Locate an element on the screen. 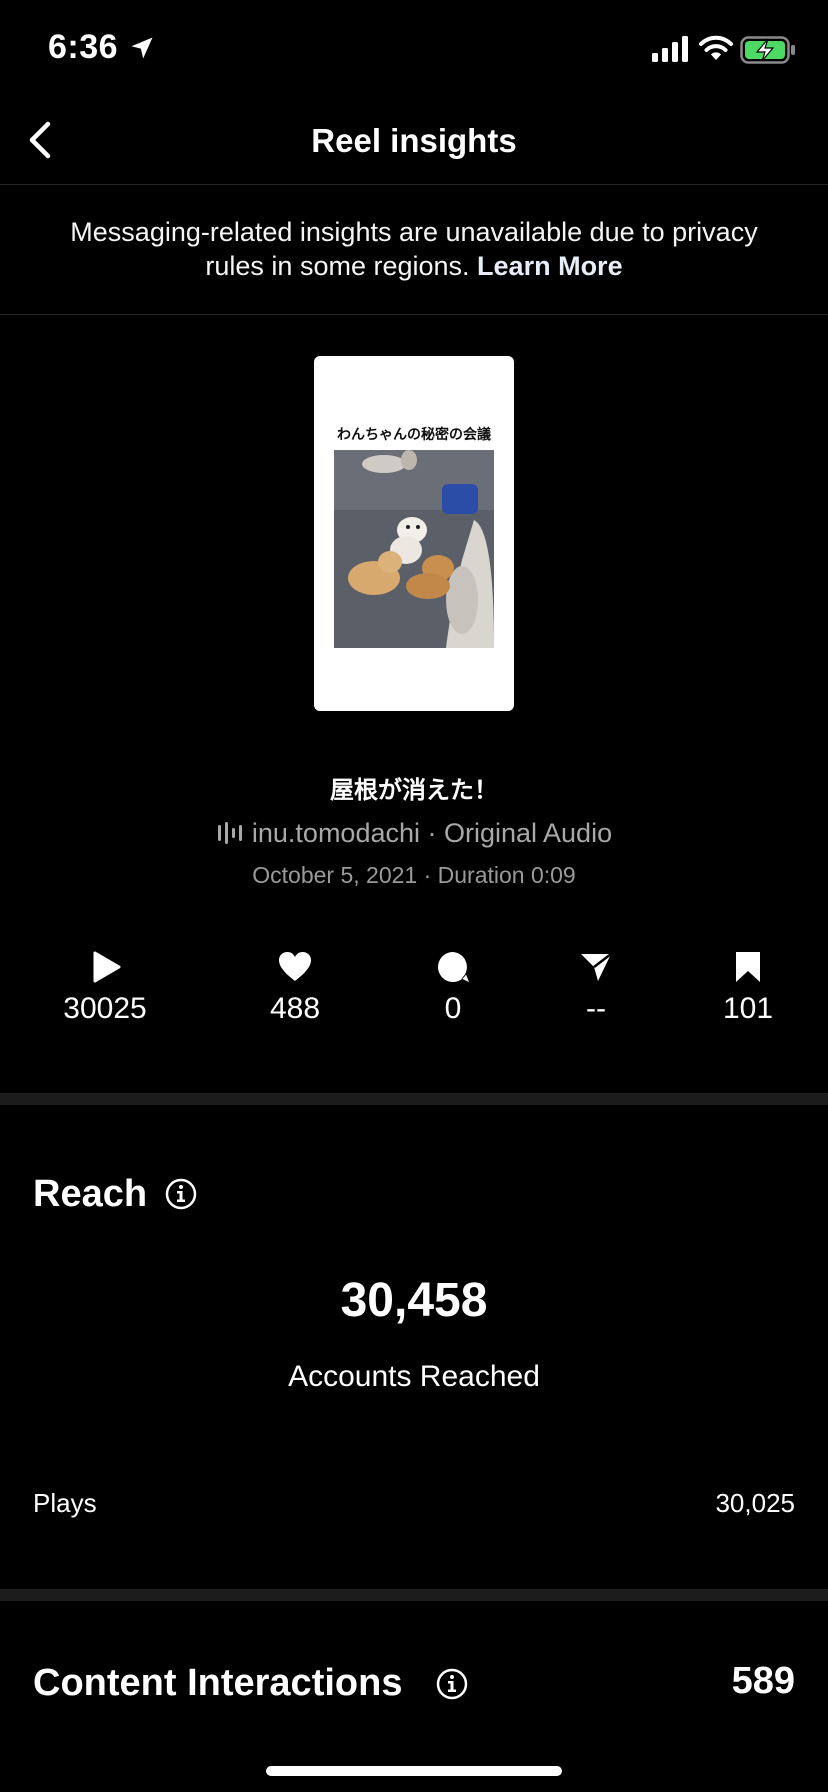 This screenshot has height=1792, width=828. location-arrow-icon is located at coordinates (142, 48).